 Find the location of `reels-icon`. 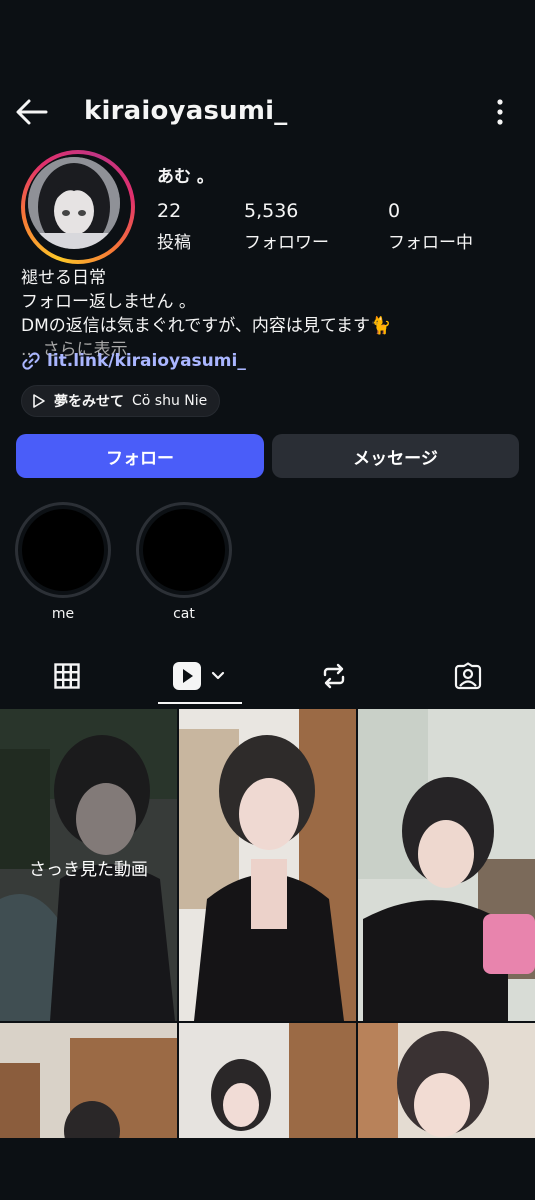

reels-icon is located at coordinates (199, 676).